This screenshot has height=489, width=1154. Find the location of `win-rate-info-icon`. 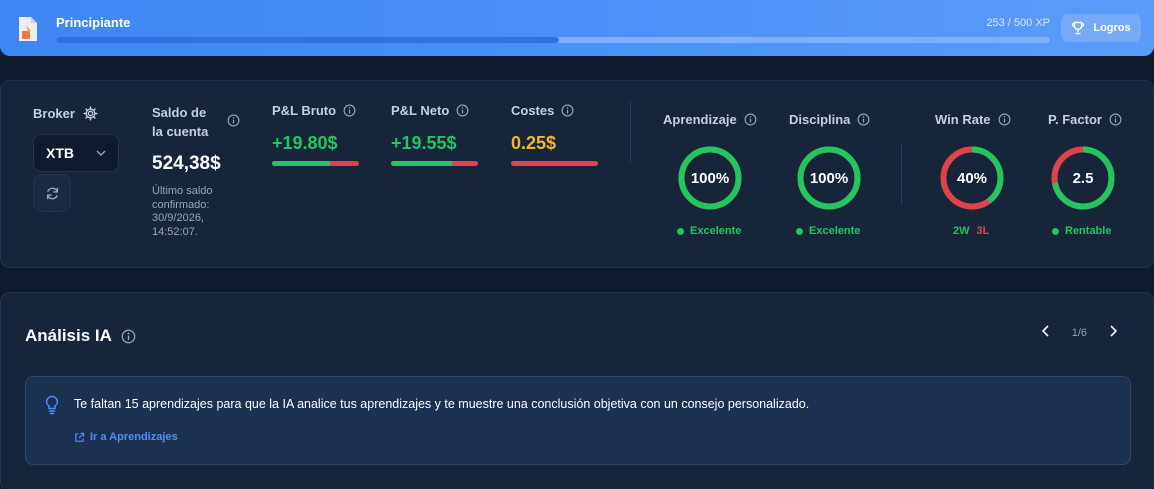

win-rate-info-icon is located at coordinates (1004, 119).